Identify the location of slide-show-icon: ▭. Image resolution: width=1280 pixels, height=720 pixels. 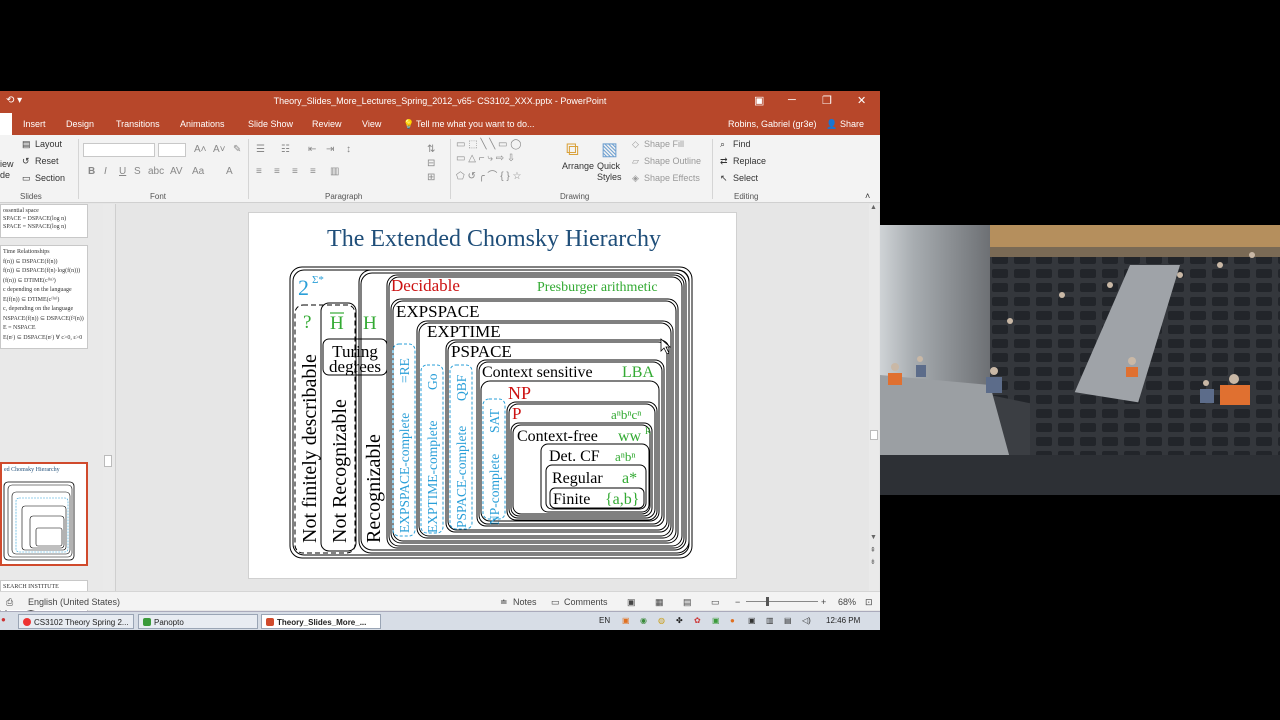
(715, 602).